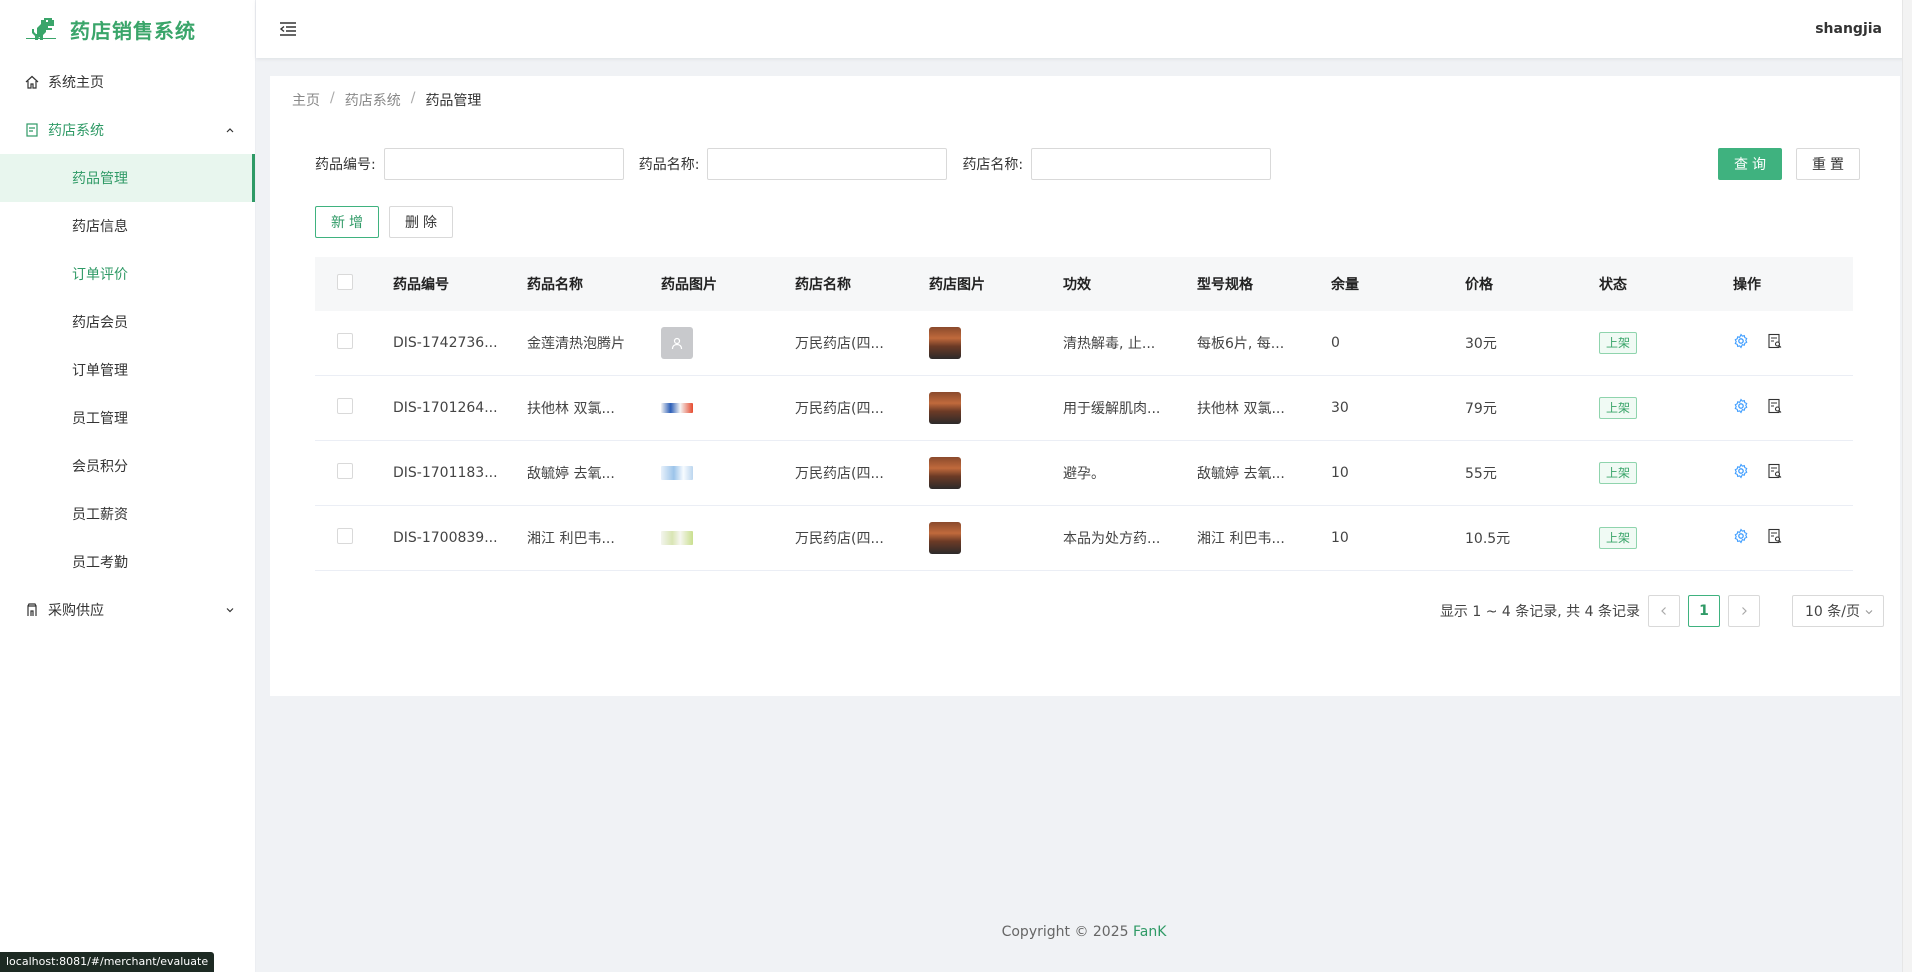 The image size is (1912, 972). What do you see at coordinates (127, 514) in the screenshot?
I see `sidebar-item-staff-salary: 员工薪资` at bounding box center [127, 514].